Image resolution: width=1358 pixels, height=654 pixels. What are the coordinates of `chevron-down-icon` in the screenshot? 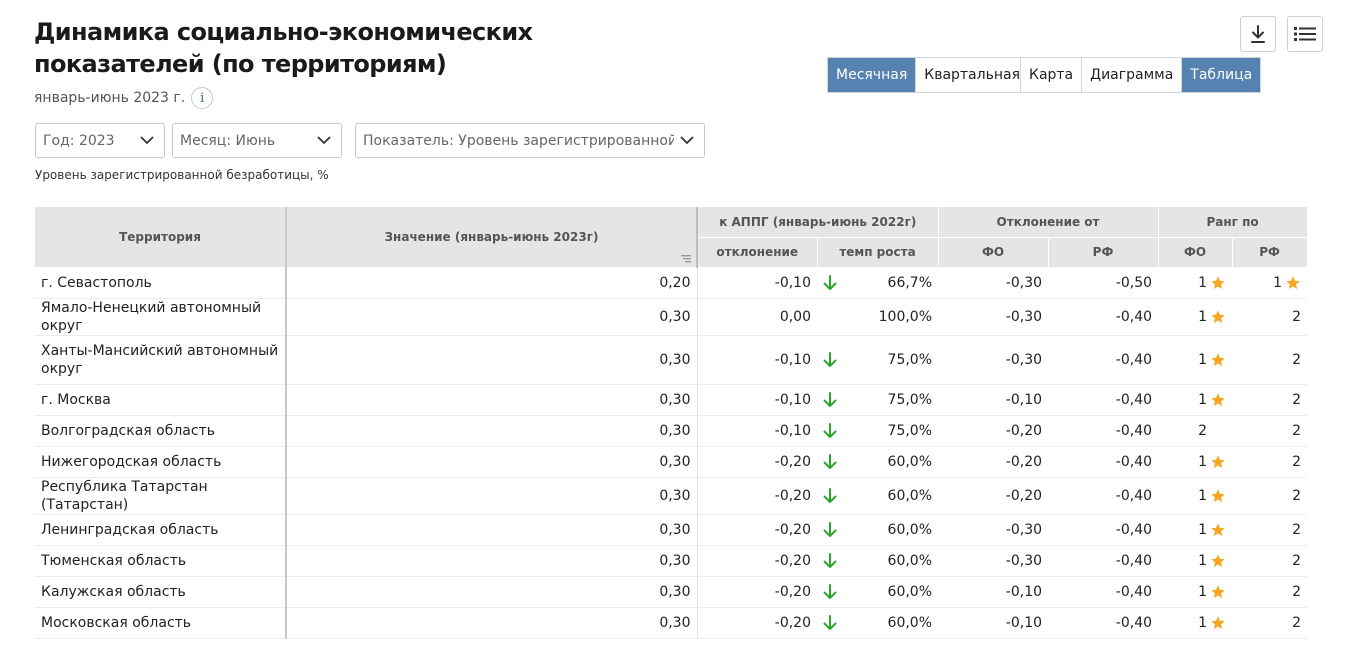 It's located at (687, 140).